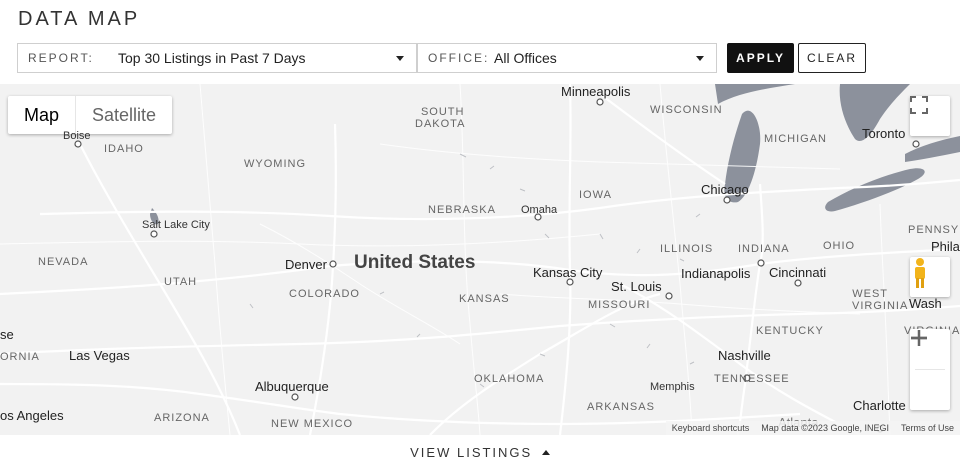 Image resolution: width=960 pixels, height=475 pixels. What do you see at coordinates (930, 277) in the screenshot?
I see `street-view-pegman` at bounding box center [930, 277].